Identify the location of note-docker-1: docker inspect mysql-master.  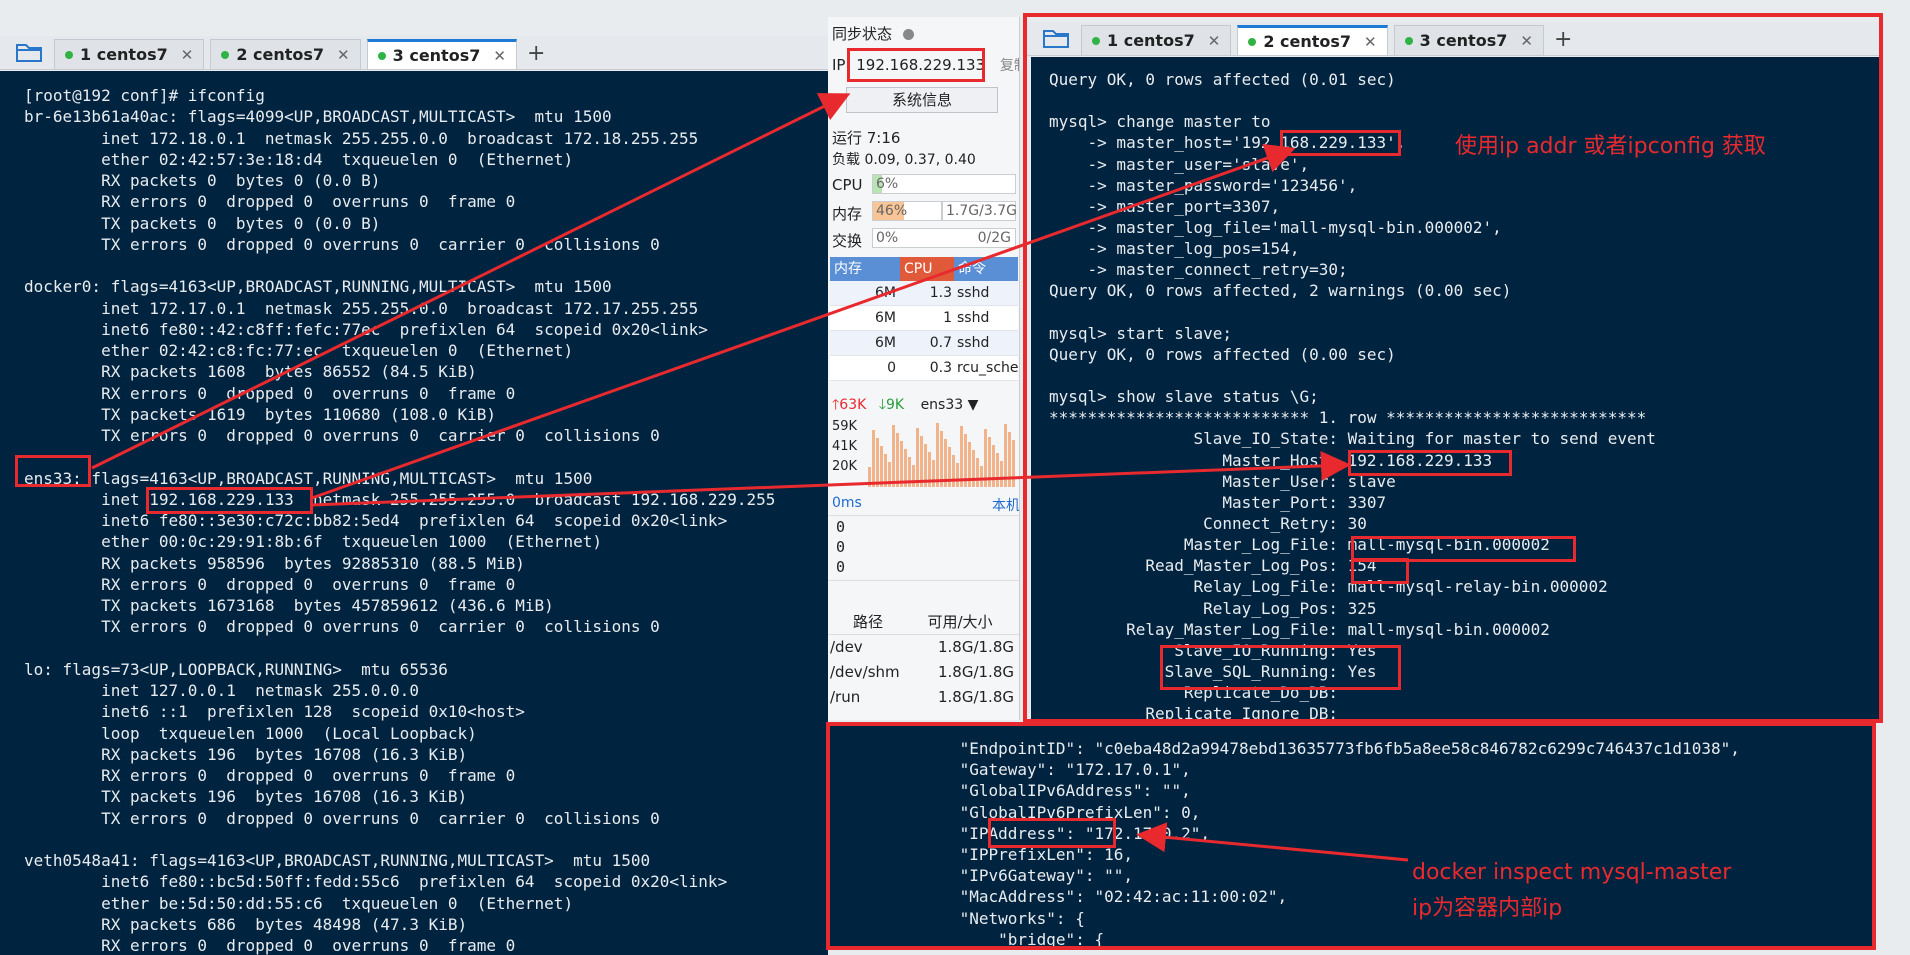
(1572, 872).